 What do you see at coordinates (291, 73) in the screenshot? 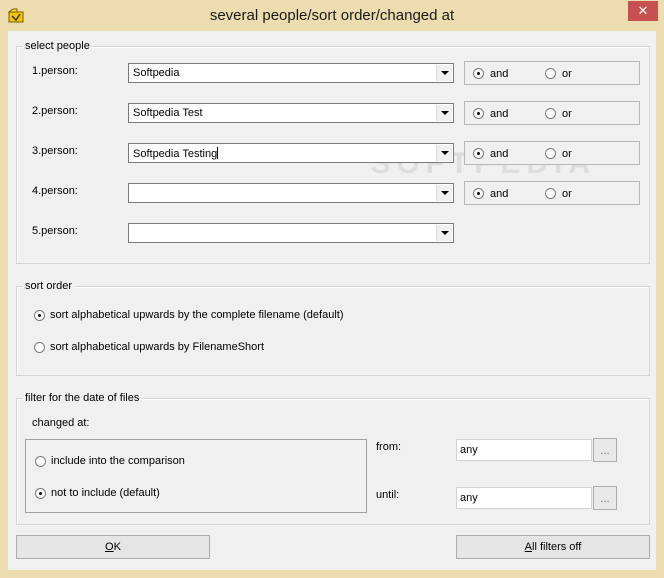
I see `person-1-combo: Softpedia` at bounding box center [291, 73].